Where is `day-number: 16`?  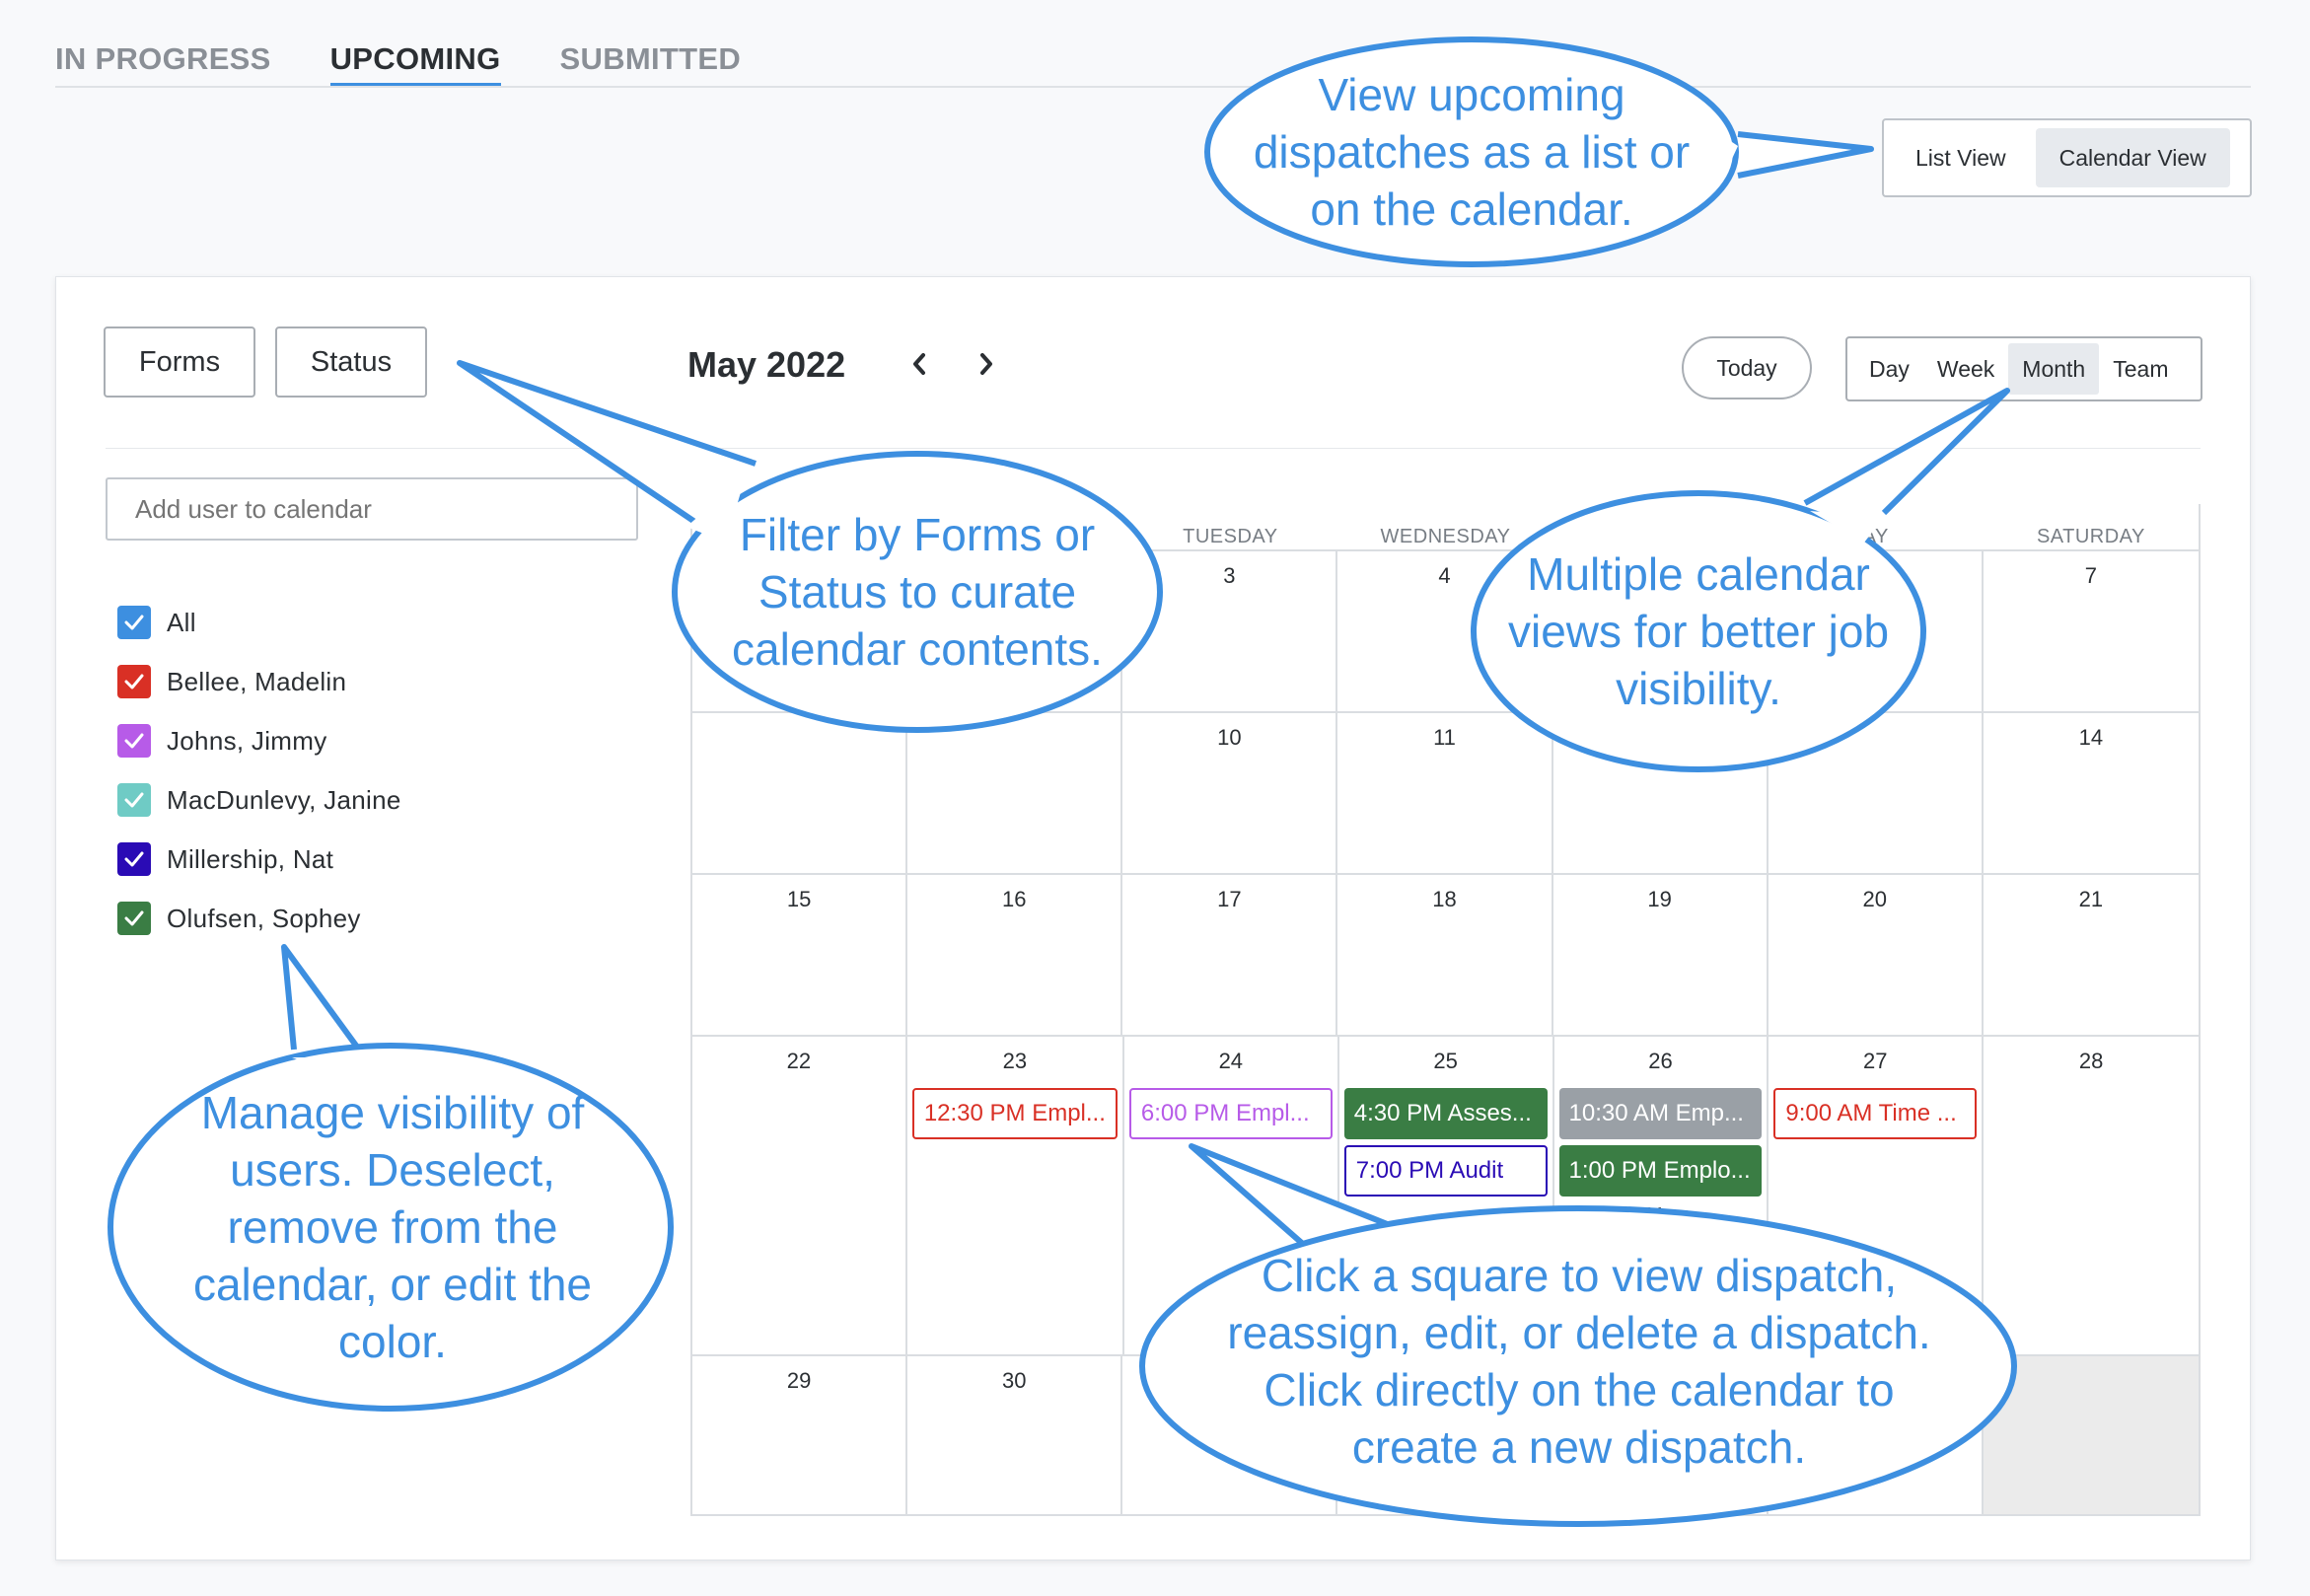
day-number: 16 is located at coordinates (1014, 899).